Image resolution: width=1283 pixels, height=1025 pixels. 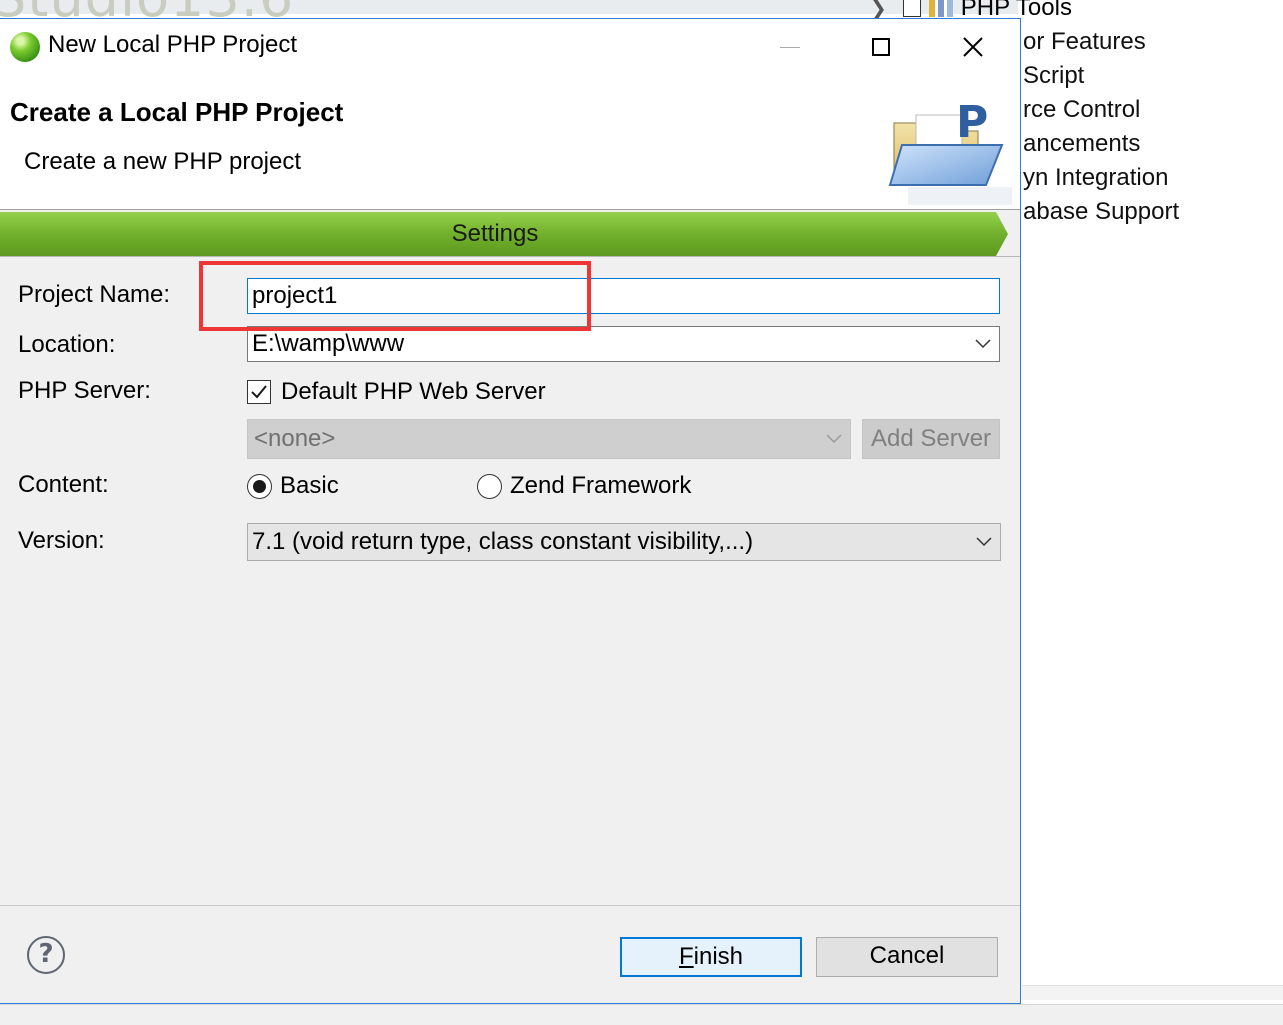 I want to click on background-status-bar, so click(x=641, y=1014).